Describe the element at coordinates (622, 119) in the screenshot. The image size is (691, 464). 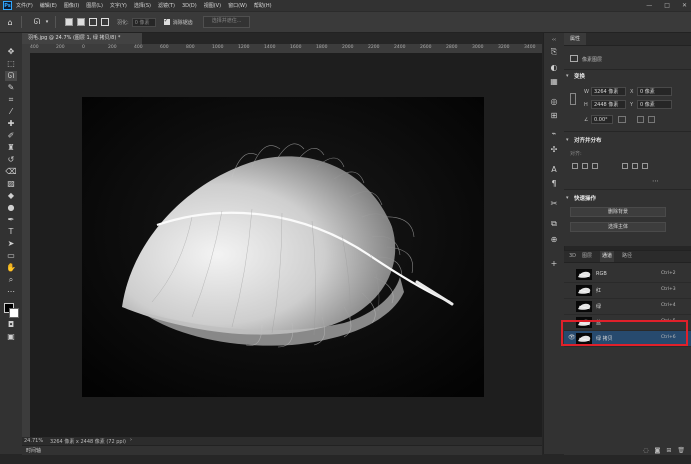
I see `reset-angle-icon` at that location.